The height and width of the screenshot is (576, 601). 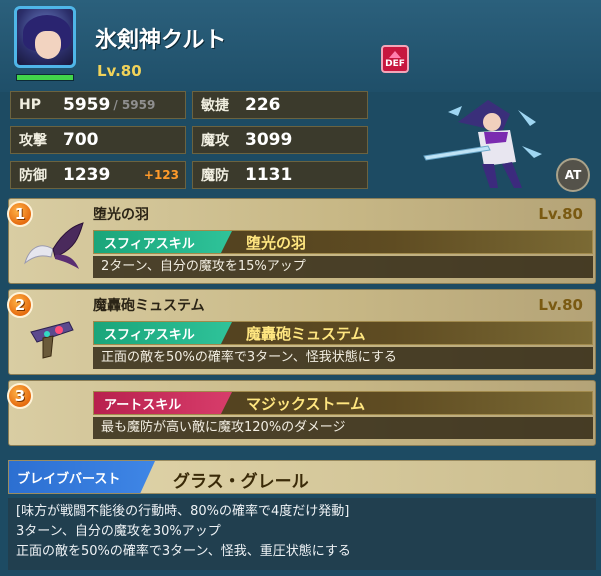 I want to click on stat-value: 3099, so click(x=269, y=140).